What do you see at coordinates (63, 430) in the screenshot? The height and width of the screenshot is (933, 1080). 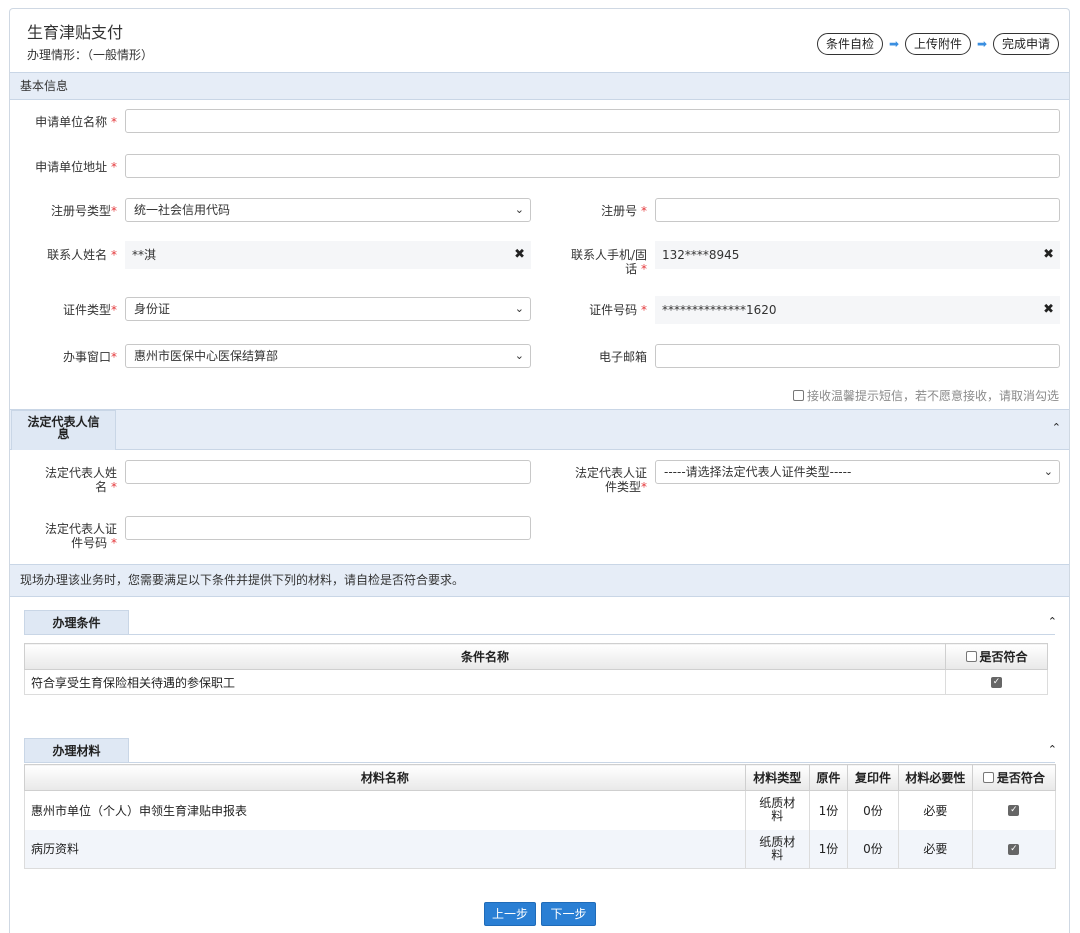 I see `tab-legal-representative: 法定代表人信息` at bounding box center [63, 430].